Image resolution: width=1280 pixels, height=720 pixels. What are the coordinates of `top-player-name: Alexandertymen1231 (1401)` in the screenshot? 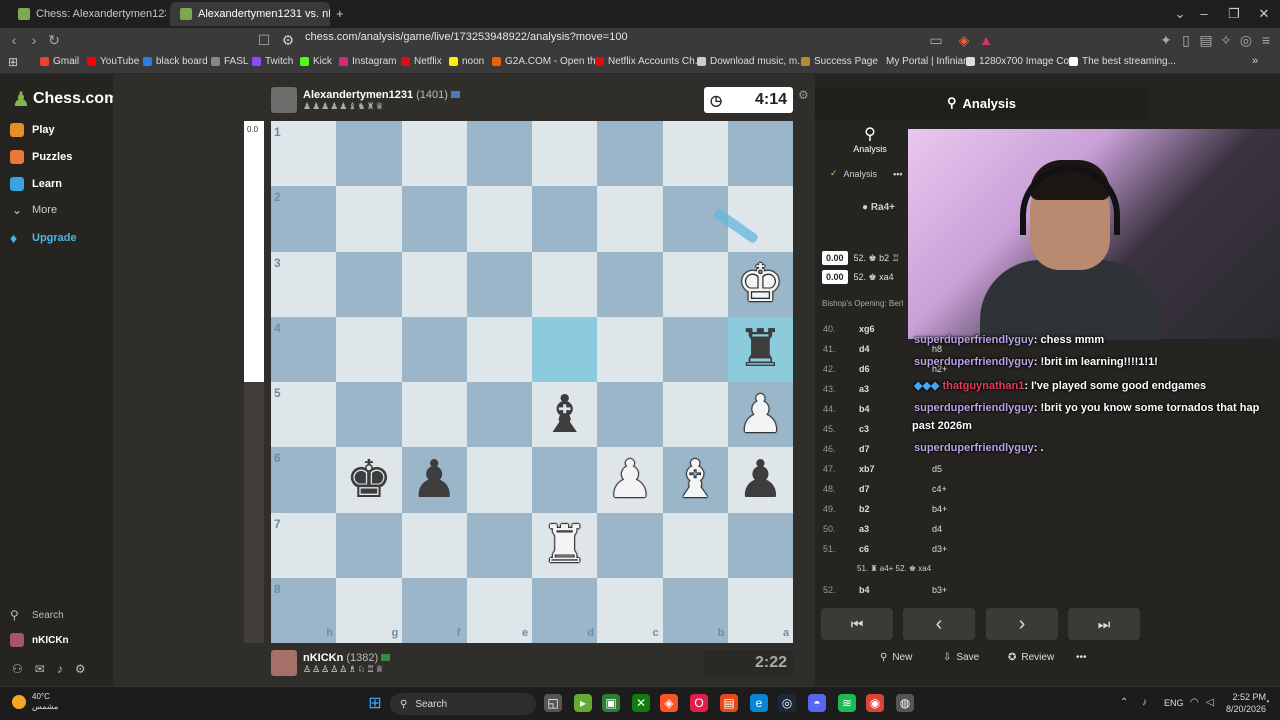 It's located at (381, 95).